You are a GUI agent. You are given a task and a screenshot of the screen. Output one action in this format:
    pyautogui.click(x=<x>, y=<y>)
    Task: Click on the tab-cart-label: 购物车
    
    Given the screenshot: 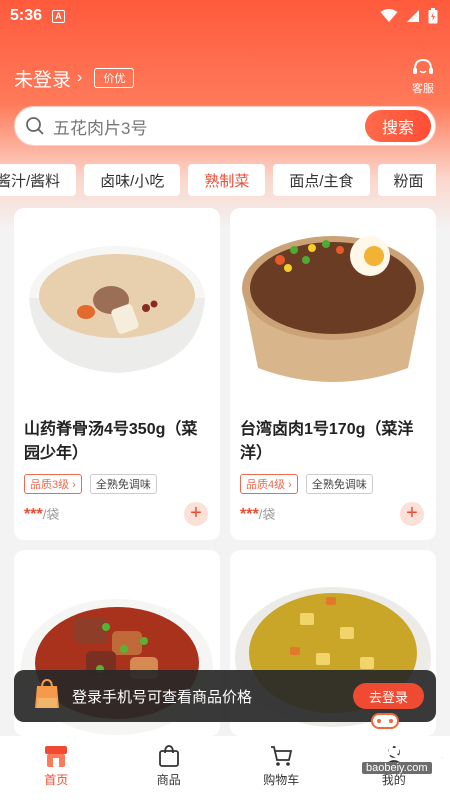 What is the action you would take?
    pyautogui.click(x=281, y=780)
    